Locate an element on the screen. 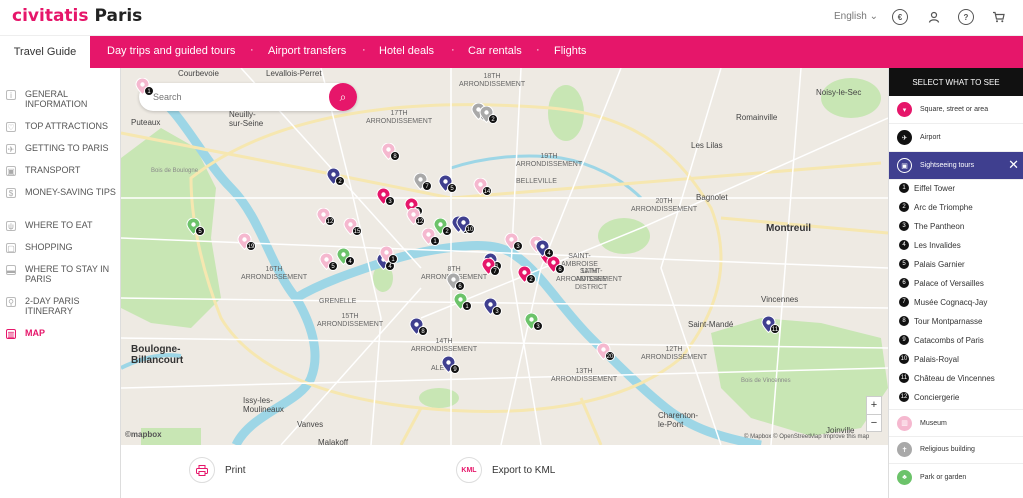 Image resolution: width=1023 pixels, height=498 pixels. map-marker-number: 4 is located at coordinates (350, 261).